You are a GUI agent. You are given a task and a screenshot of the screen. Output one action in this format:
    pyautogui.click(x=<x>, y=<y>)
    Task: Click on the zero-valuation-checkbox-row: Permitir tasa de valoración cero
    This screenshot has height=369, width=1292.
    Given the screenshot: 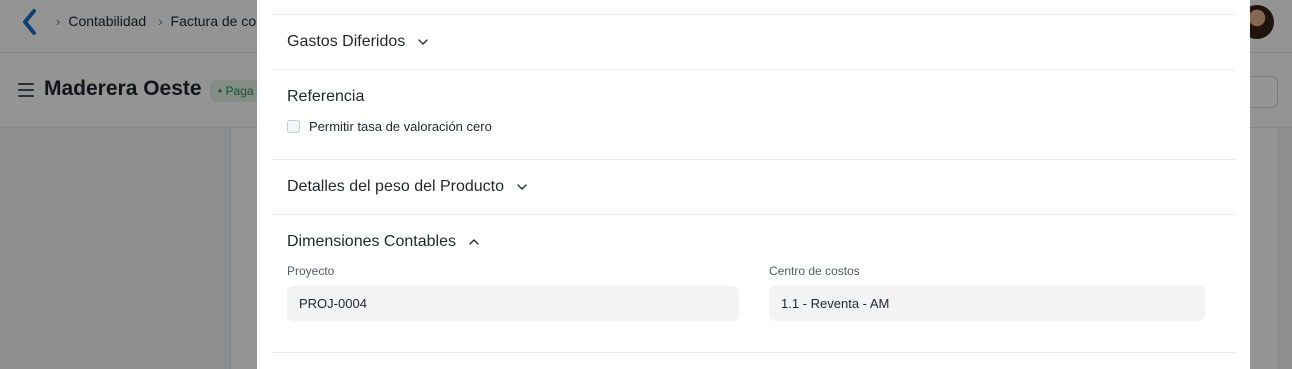 What is the action you would take?
    pyautogui.click(x=389, y=126)
    